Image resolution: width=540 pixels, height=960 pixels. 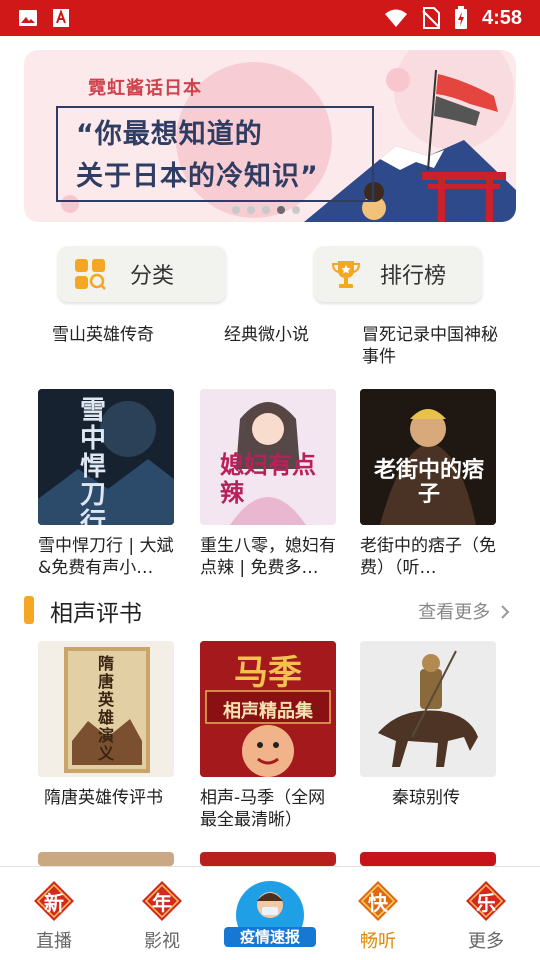 I want to click on wifi-icon, so click(x=395, y=18).